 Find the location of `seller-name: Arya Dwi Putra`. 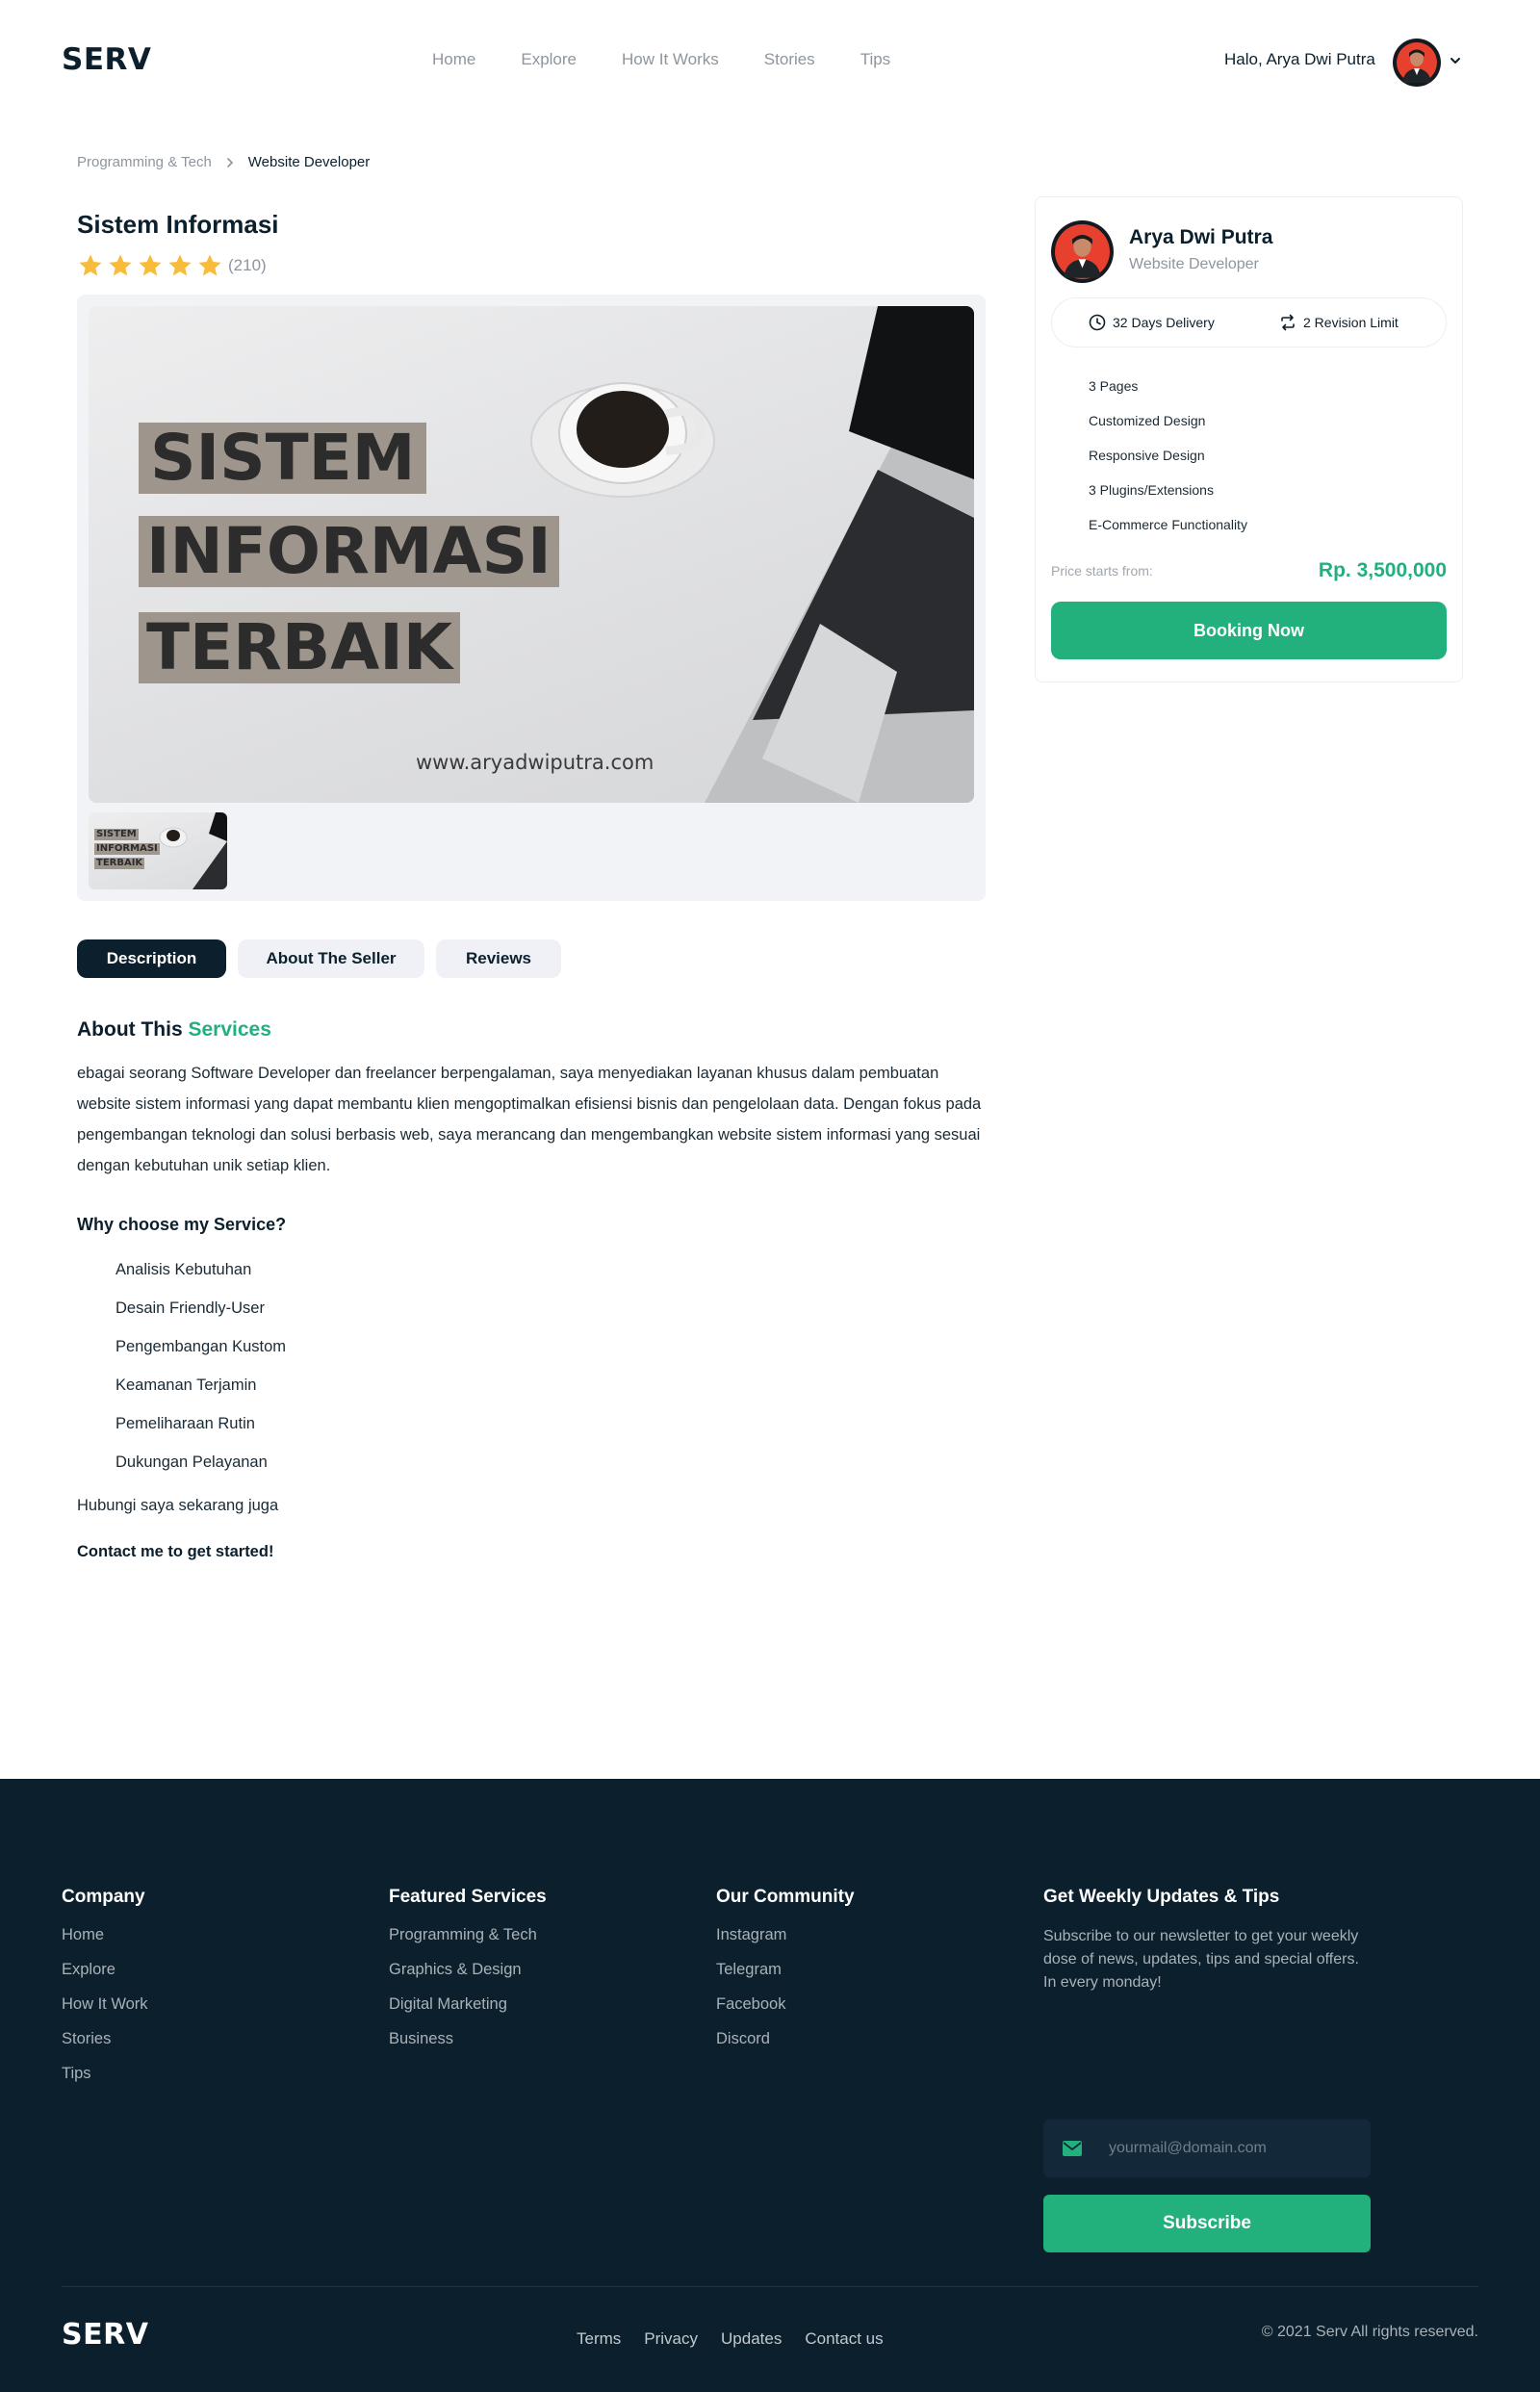

seller-name: Arya Dwi Putra is located at coordinates (1201, 237).